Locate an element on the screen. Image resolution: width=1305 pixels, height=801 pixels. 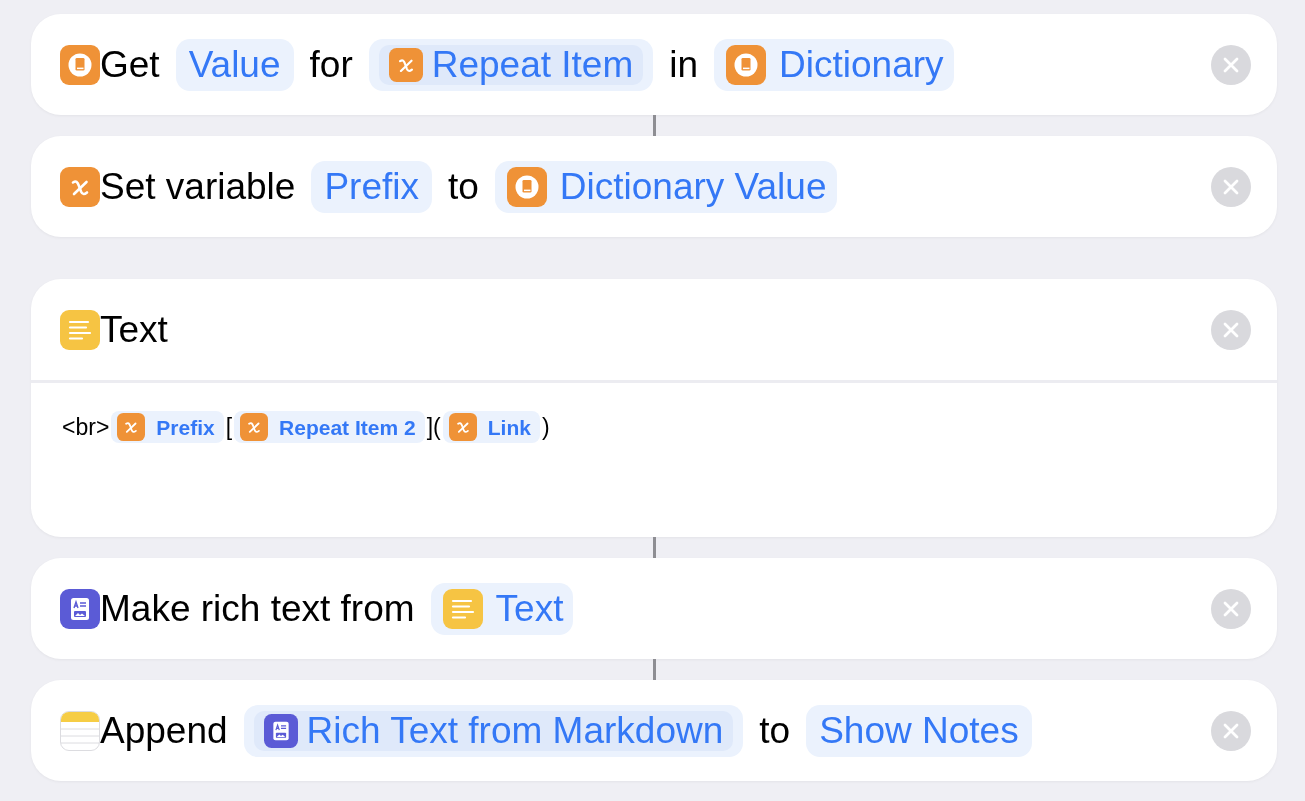
parameter-slot: Repeat Item is located at coordinates (511, 64).